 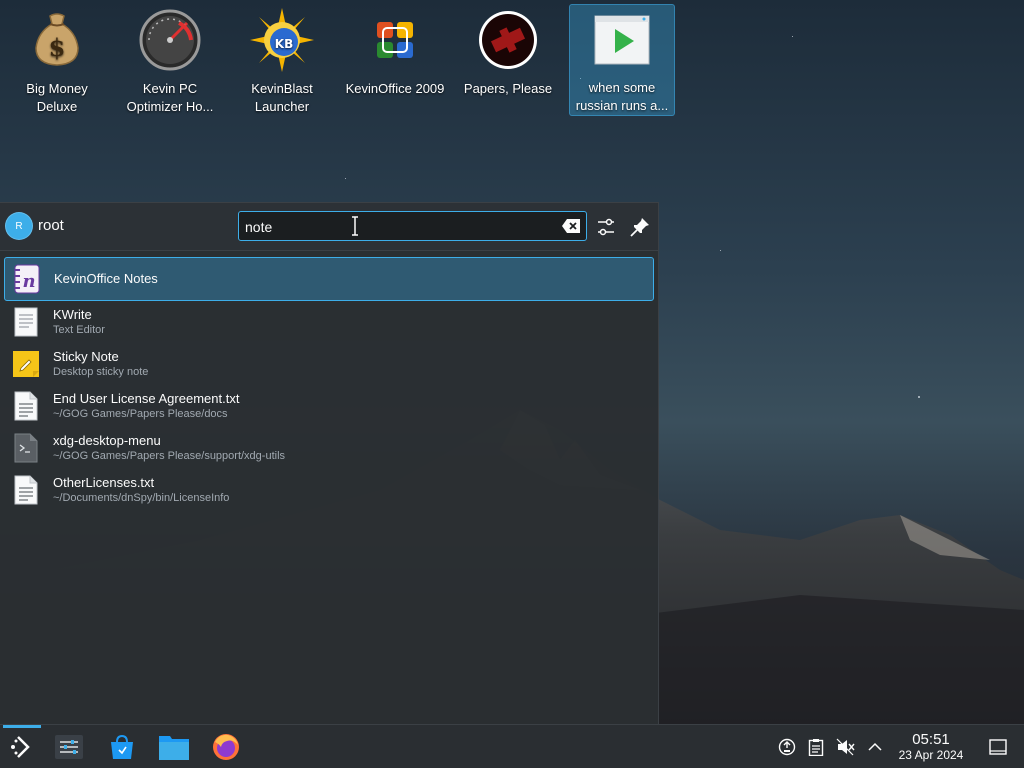 What do you see at coordinates (107, 440) in the screenshot?
I see `result-title: xdg-desktop-menu` at bounding box center [107, 440].